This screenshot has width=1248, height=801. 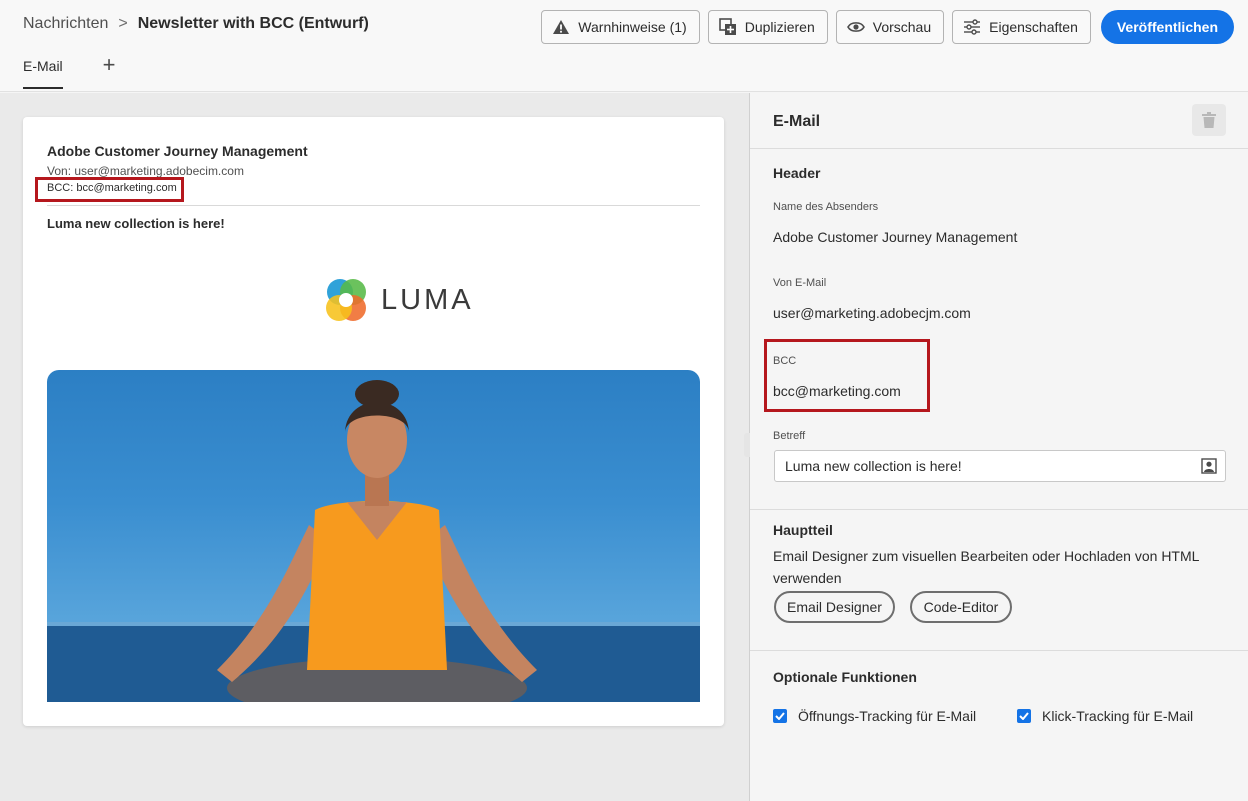 What do you see at coordinates (847, 375) in the screenshot?
I see `bcc-highlight-box-panel` at bounding box center [847, 375].